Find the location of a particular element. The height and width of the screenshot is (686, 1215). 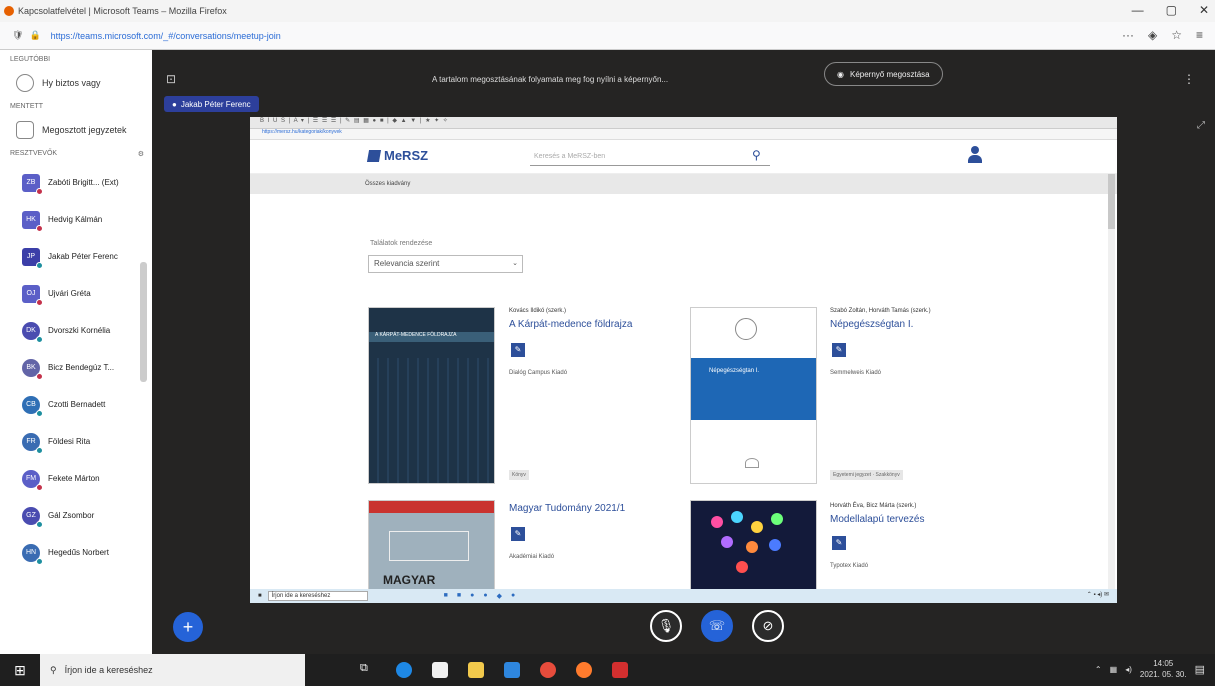

avatar: HN is located at coordinates (32, 554).